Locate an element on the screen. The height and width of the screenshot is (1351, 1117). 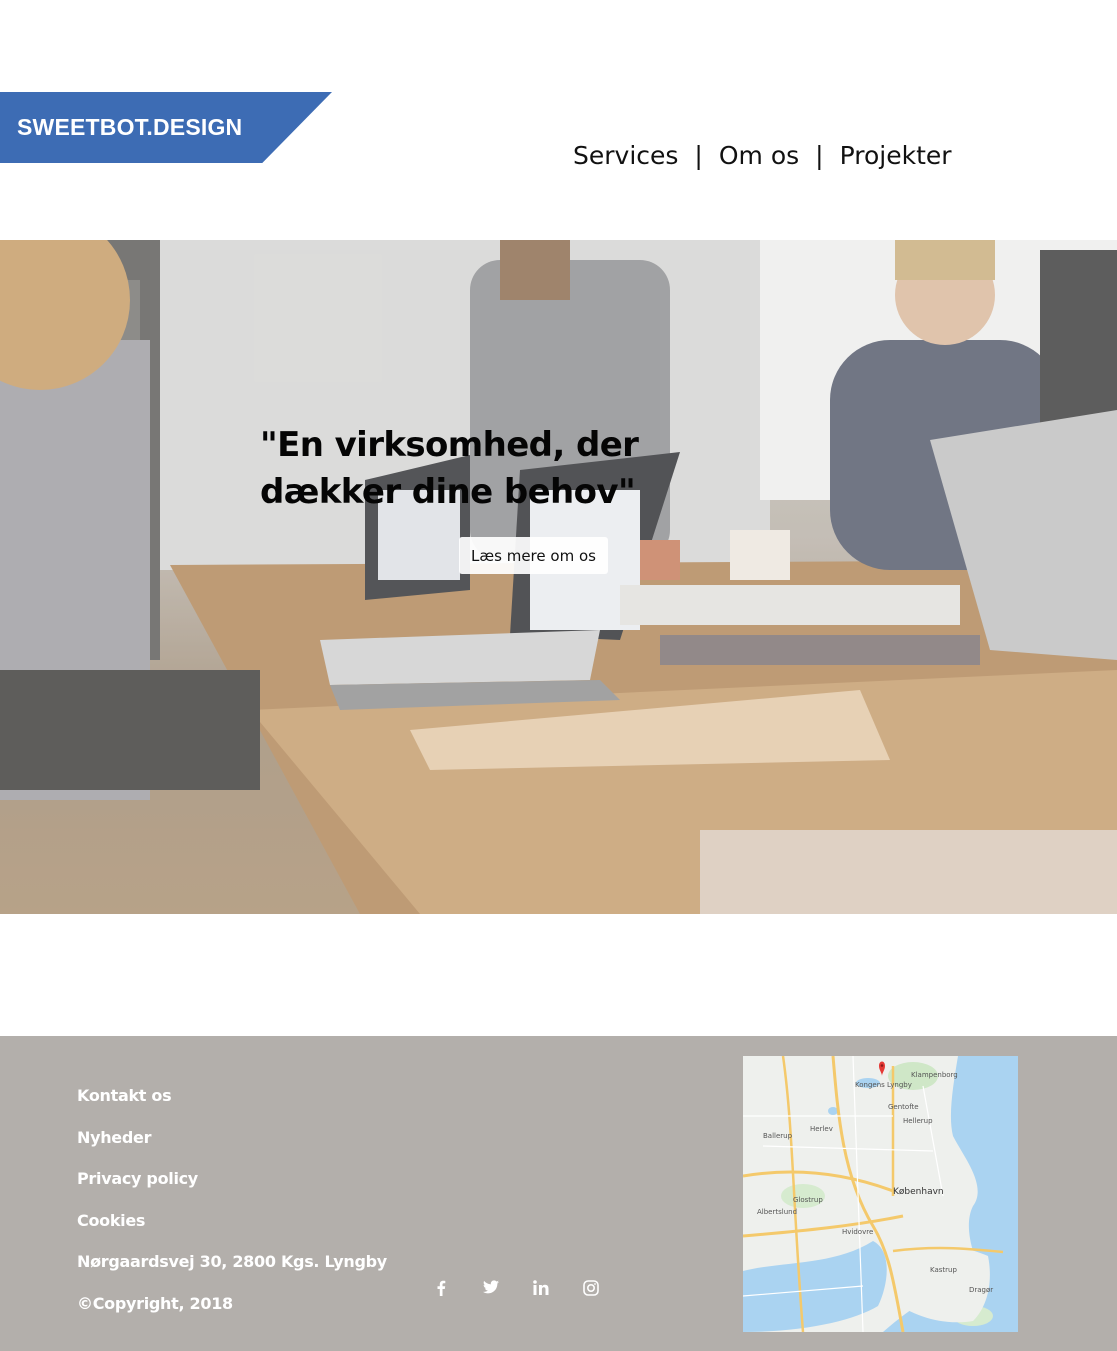
footer-link-nyheder: Nyheder is located at coordinates (232, 1149).